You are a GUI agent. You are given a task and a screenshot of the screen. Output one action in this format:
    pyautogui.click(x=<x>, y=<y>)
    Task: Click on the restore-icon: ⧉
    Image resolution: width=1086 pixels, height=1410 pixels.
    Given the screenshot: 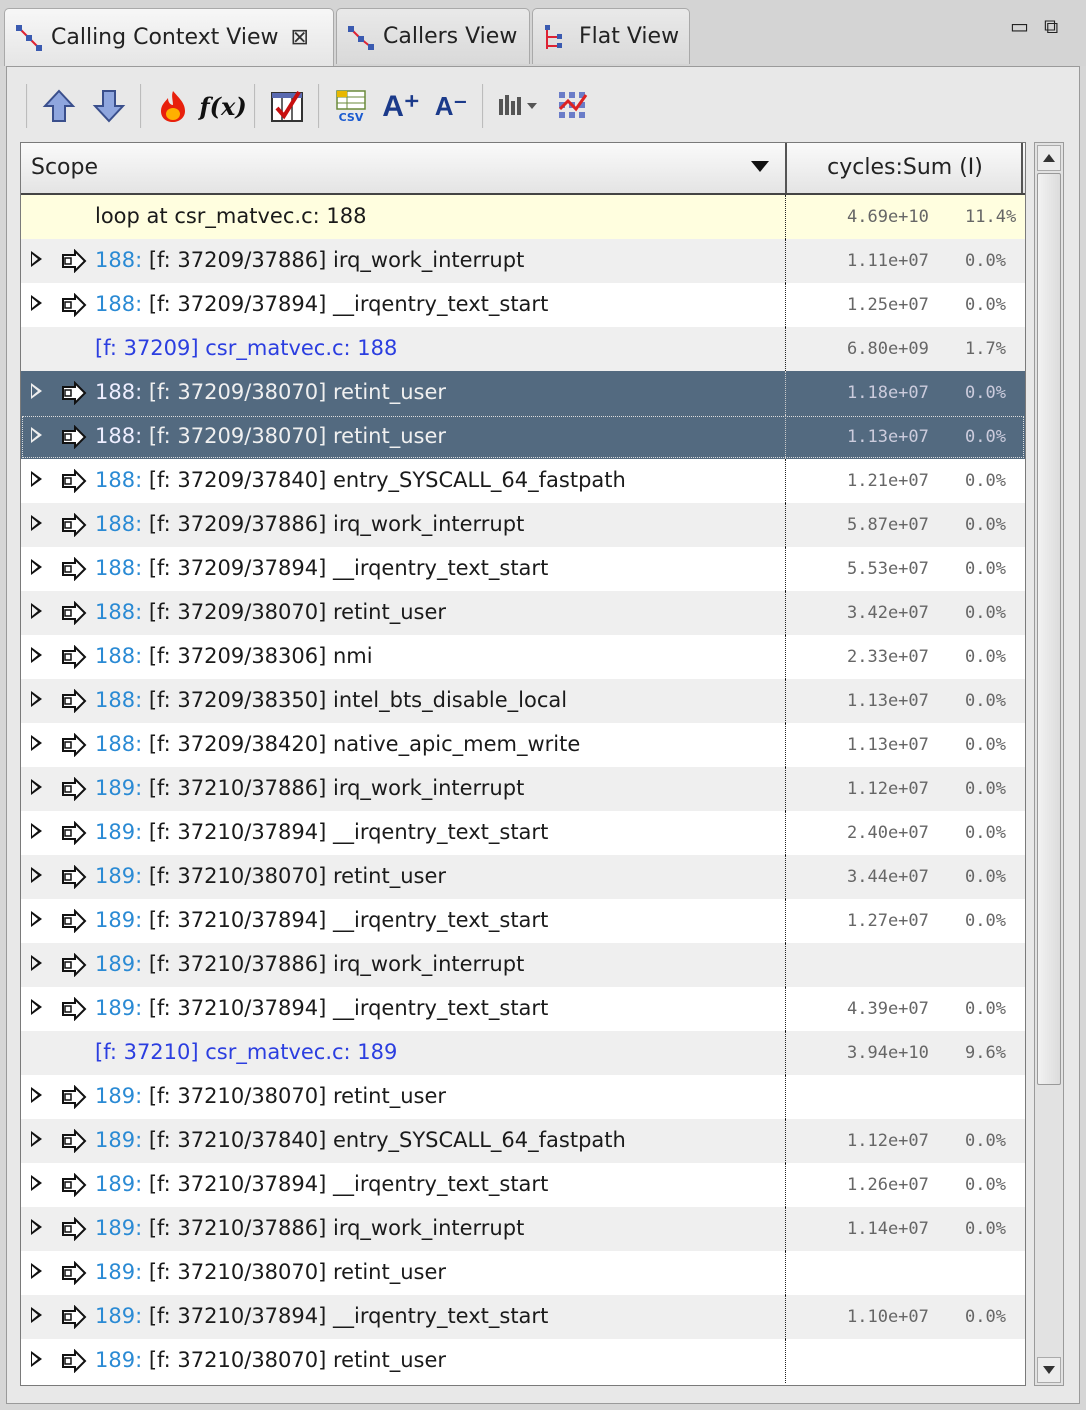 What is the action you would take?
    pyautogui.click(x=1051, y=26)
    